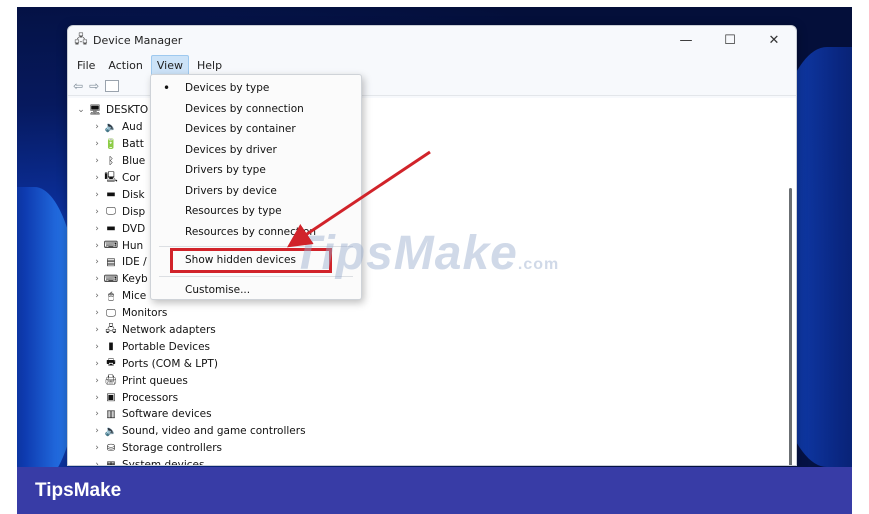 The width and height of the screenshot is (869, 514). I want to click on maximize-button: ☐, so click(730, 40).